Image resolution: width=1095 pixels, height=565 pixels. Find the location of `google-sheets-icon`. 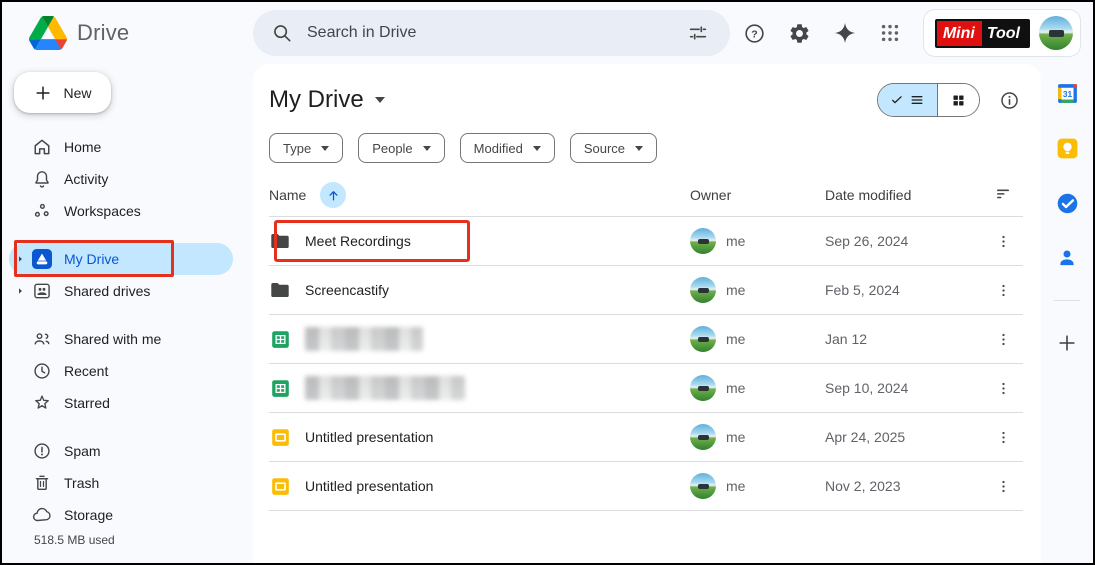

google-sheets-icon is located at coordinates (280, 339).